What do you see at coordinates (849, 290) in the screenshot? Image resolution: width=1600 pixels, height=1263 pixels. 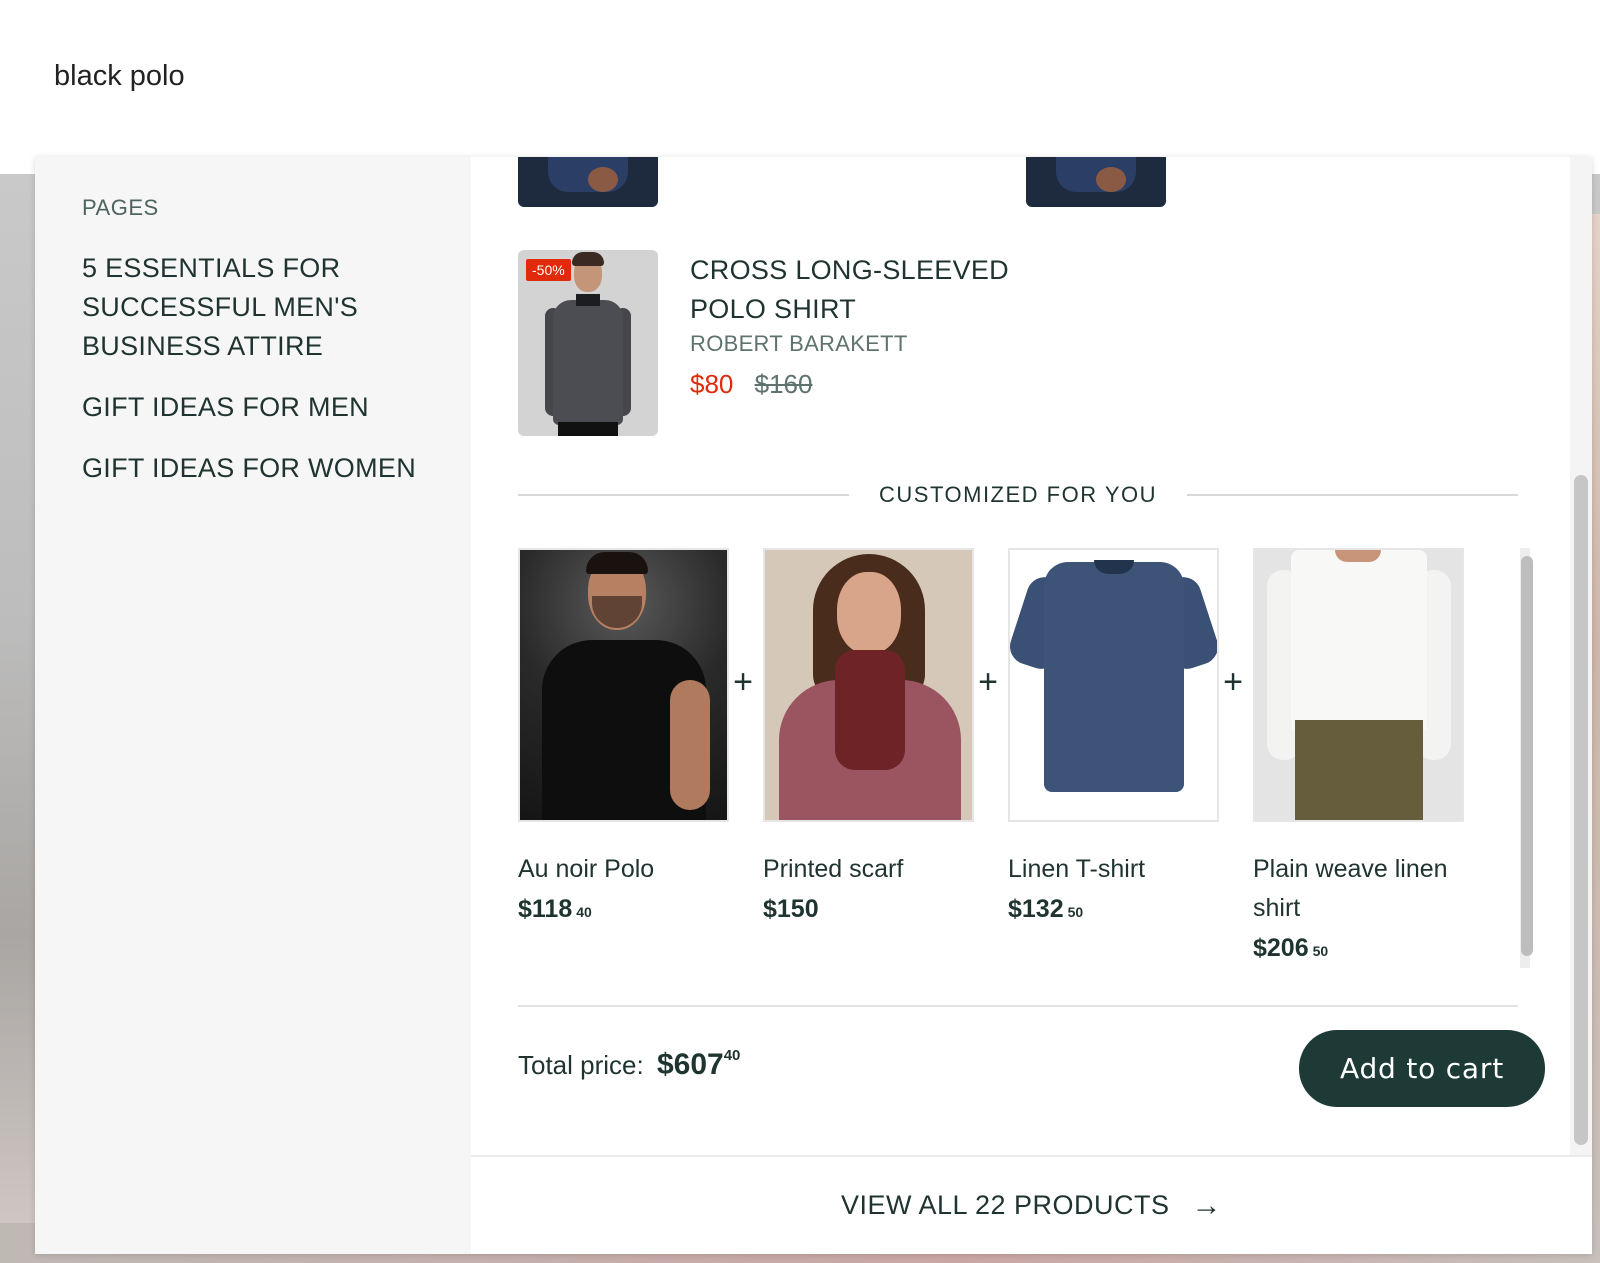 I see `product-name: CROSS LONG-SLEEVED POLO SHIRT` at bounding box center [849, 290].